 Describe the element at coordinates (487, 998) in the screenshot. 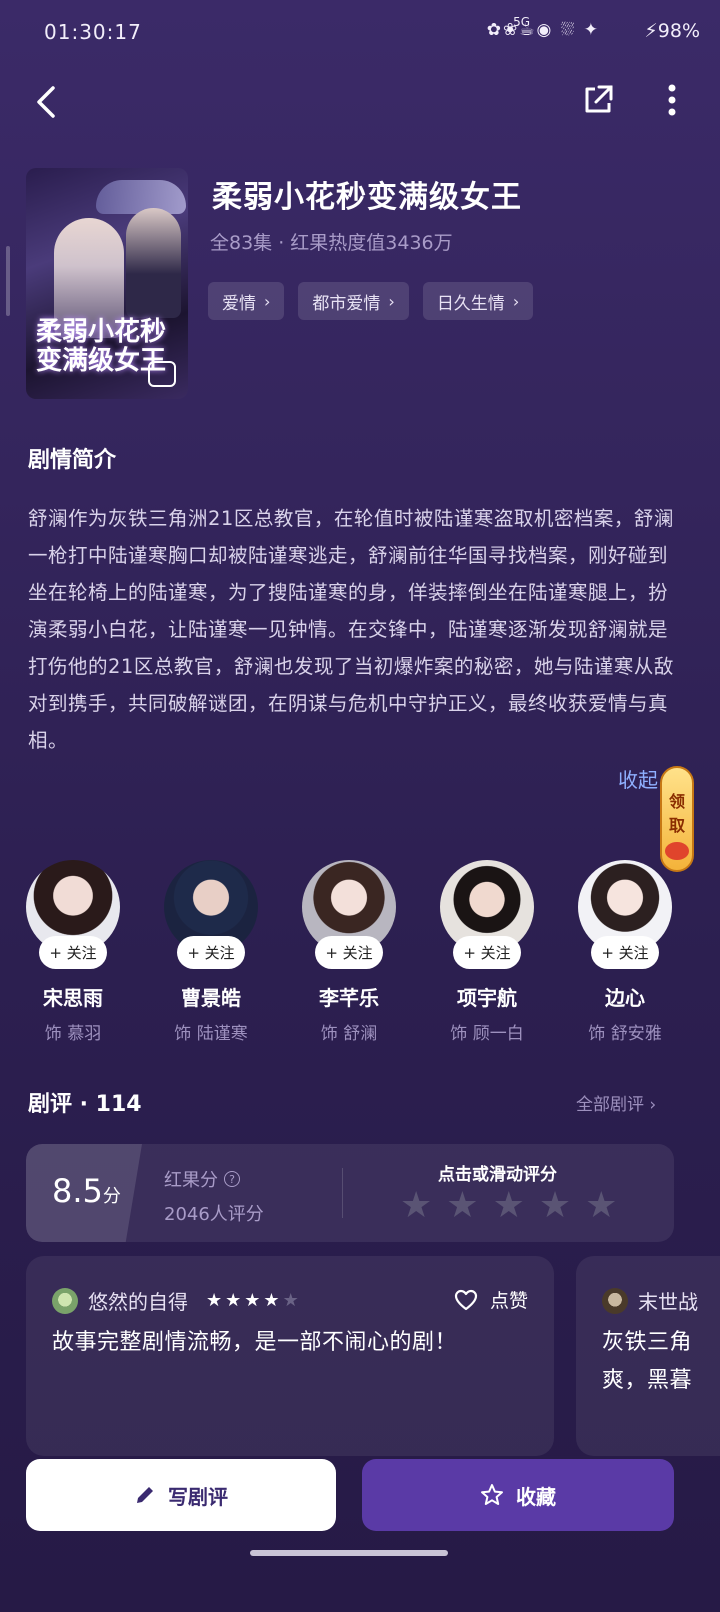

I see `cast-name: 项宇航` at that location.